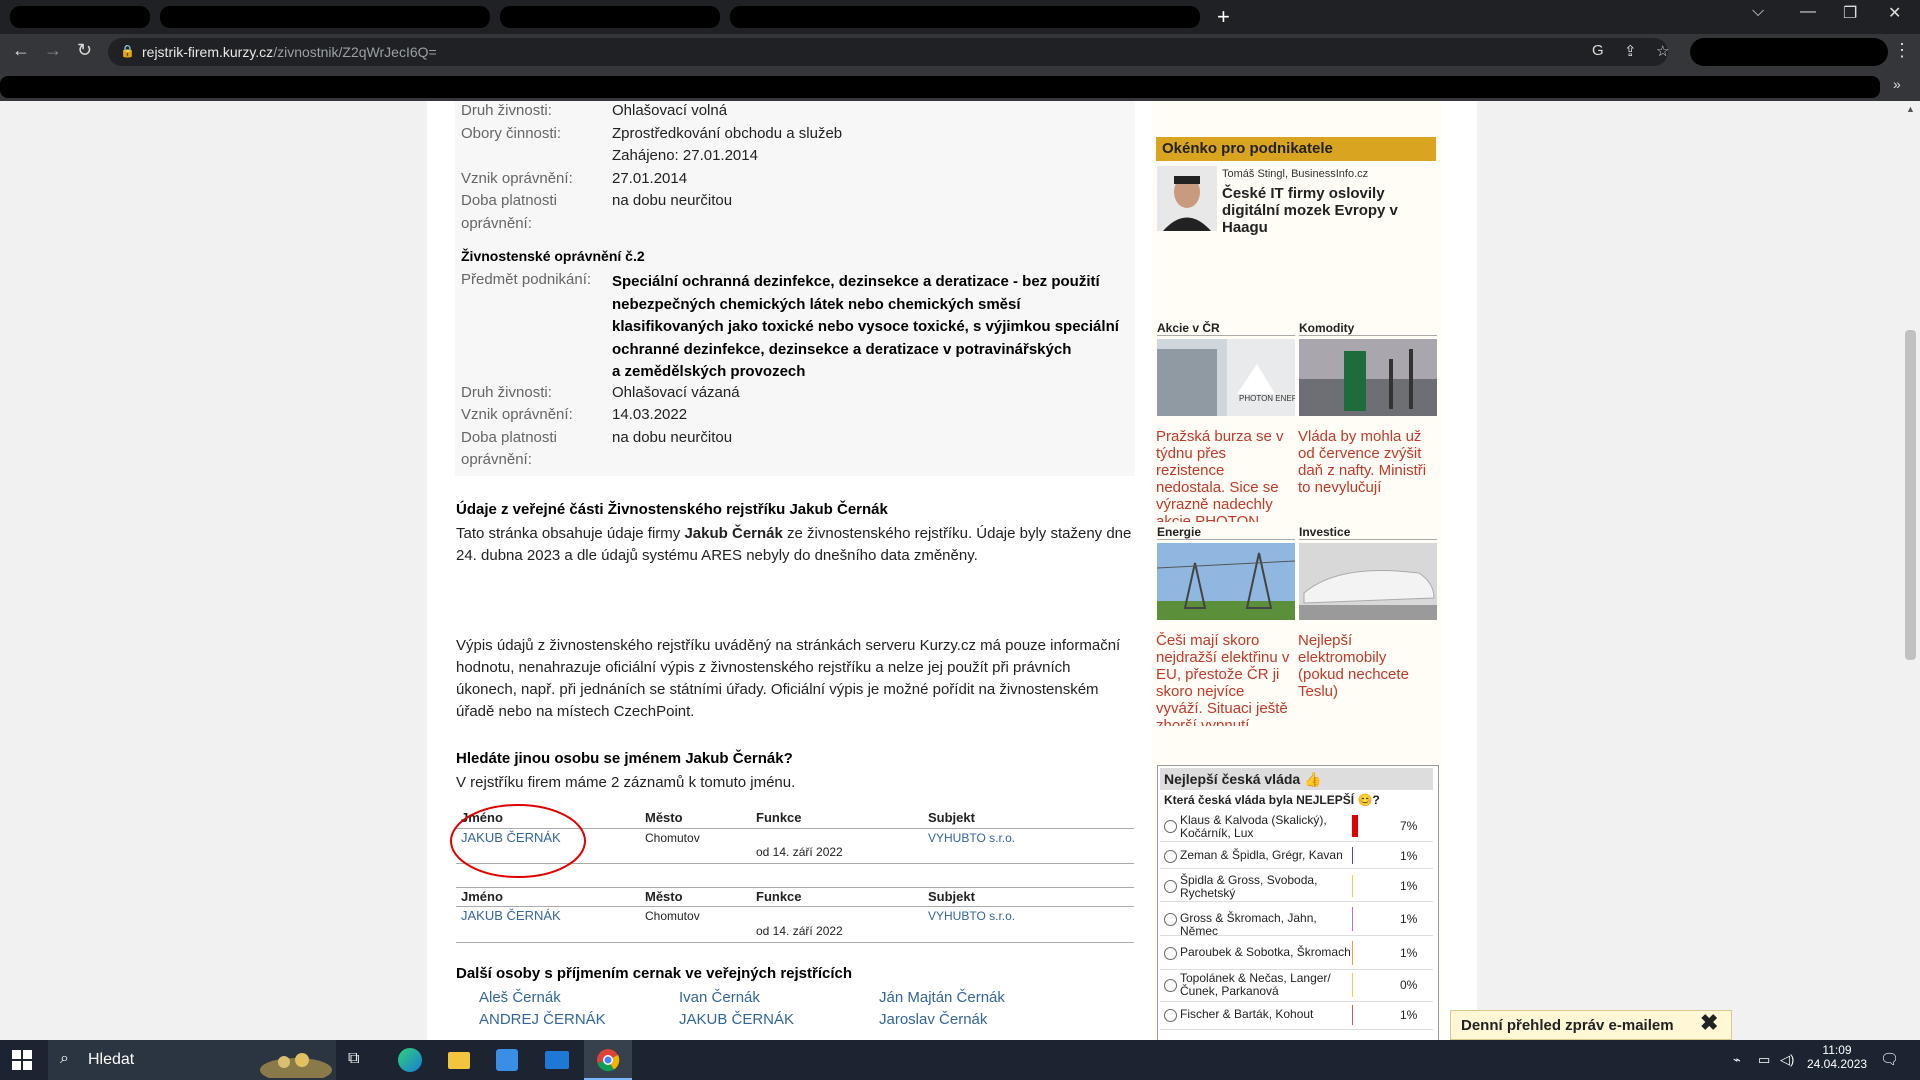 The height and width of the screenshot is (1080, 1920). Describe the element at coordinates (570, 533) in the screenshot. I see `public-text-part: Tato stránka obsahuje údaje firmy` at that location.